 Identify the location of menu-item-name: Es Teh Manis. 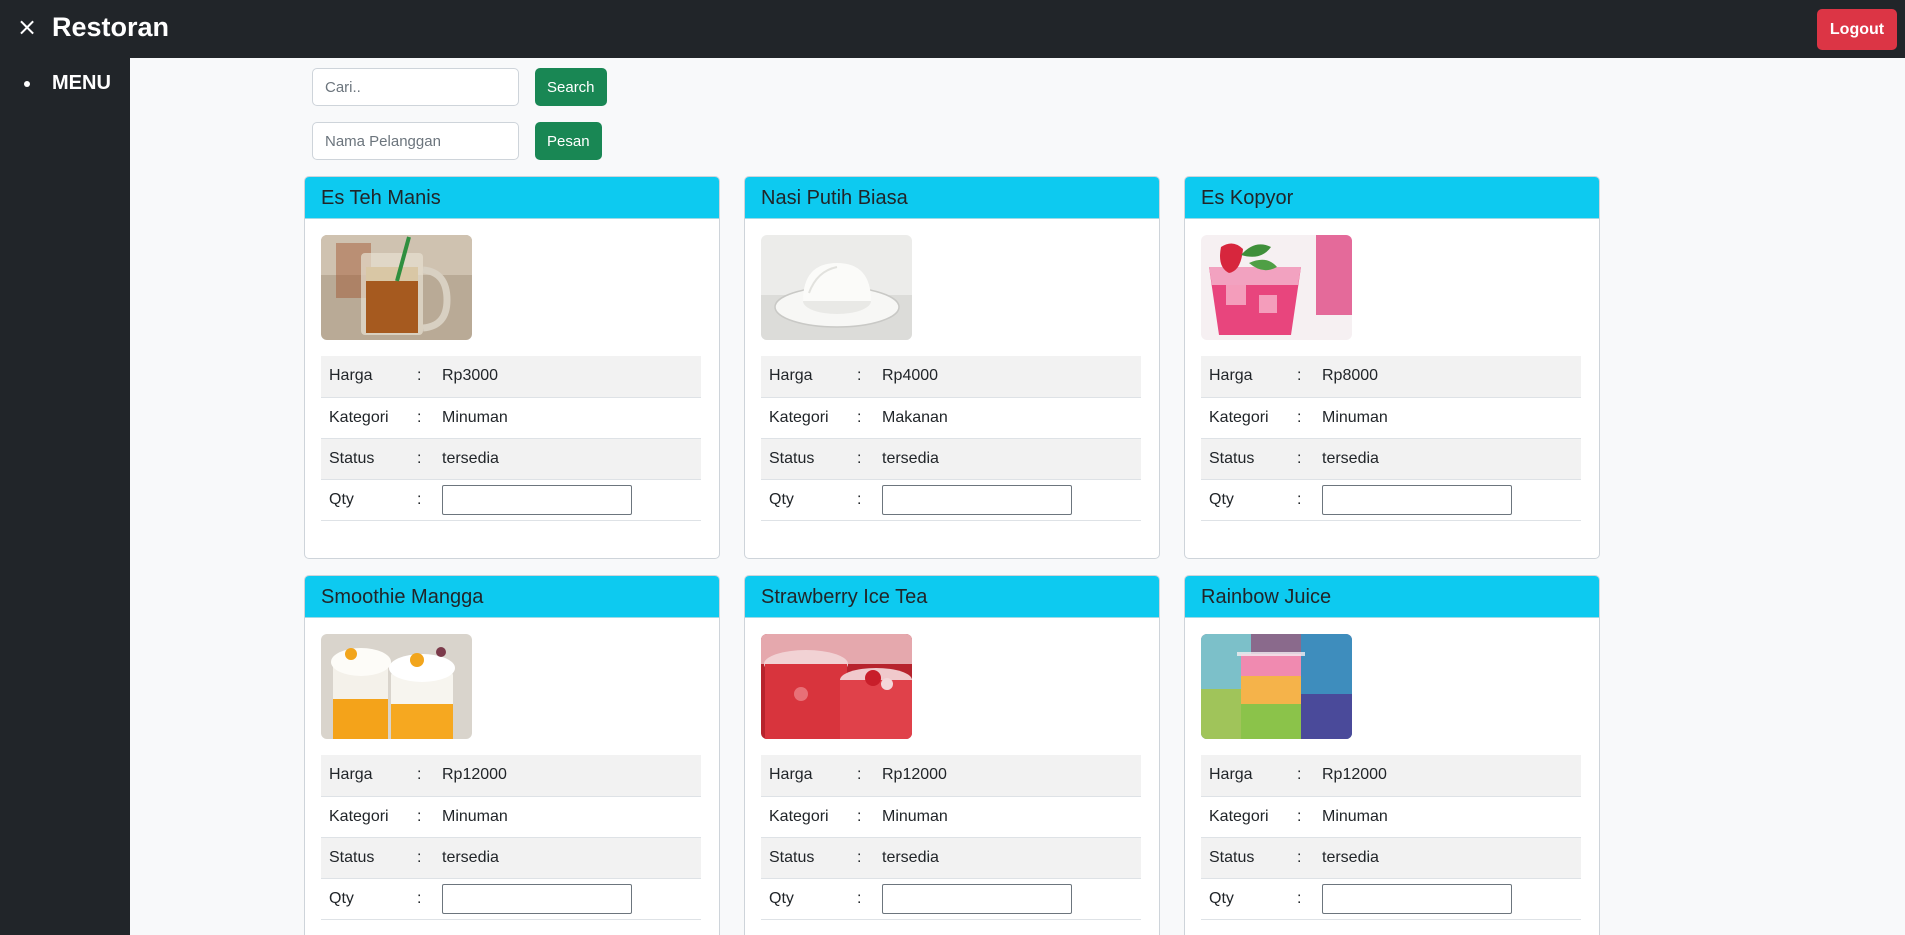
(512, 198).